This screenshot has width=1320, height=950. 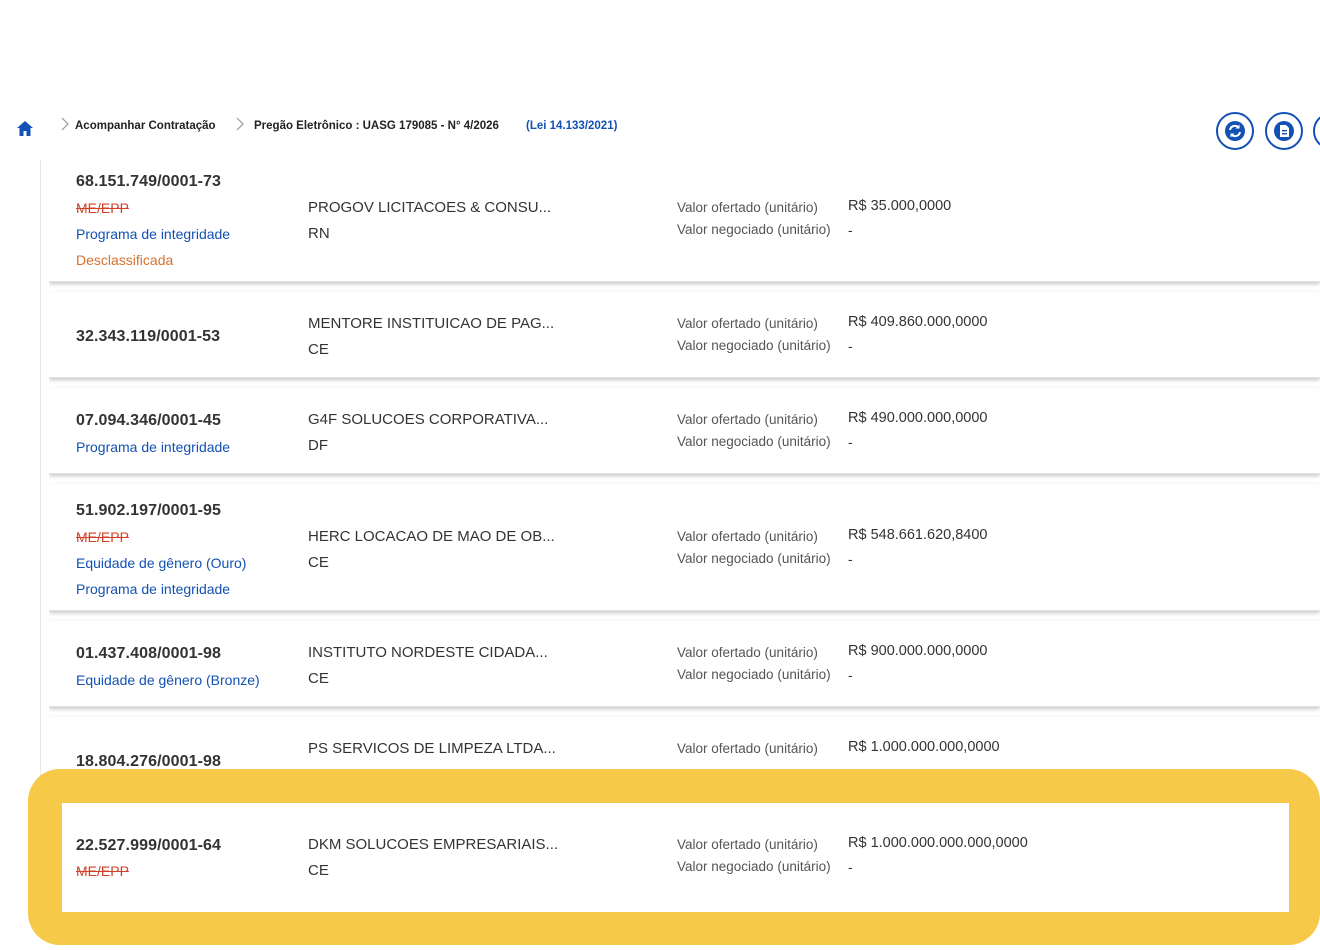 What do you see at coordinates (918, 322) in the screenshot?
I see `valor-ofertado-value: R$ 409.860.000,0000` at bounding box center [918, 322].